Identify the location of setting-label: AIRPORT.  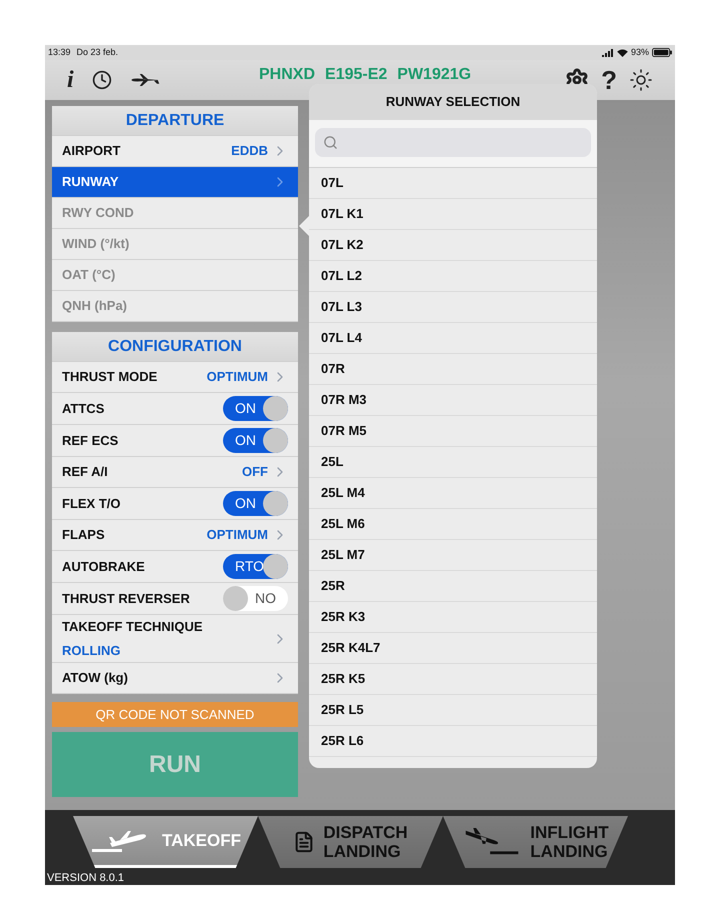
(91, 151).